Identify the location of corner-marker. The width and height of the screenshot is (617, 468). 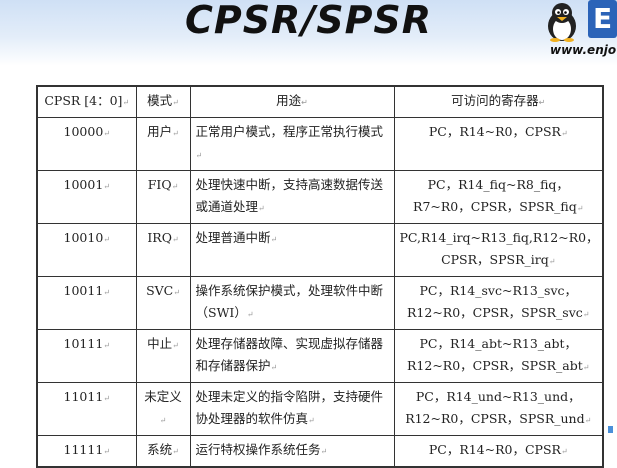
(610, 429).